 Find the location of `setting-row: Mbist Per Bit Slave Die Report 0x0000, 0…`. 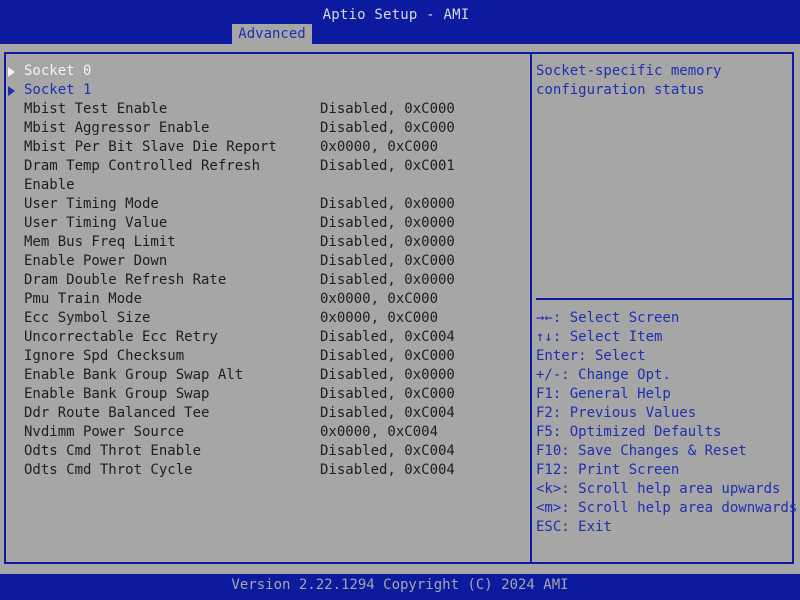

setting-row: Mbist Per Bit Slave Die Report 0x0000, 0… is located at coordinates (264, 147).